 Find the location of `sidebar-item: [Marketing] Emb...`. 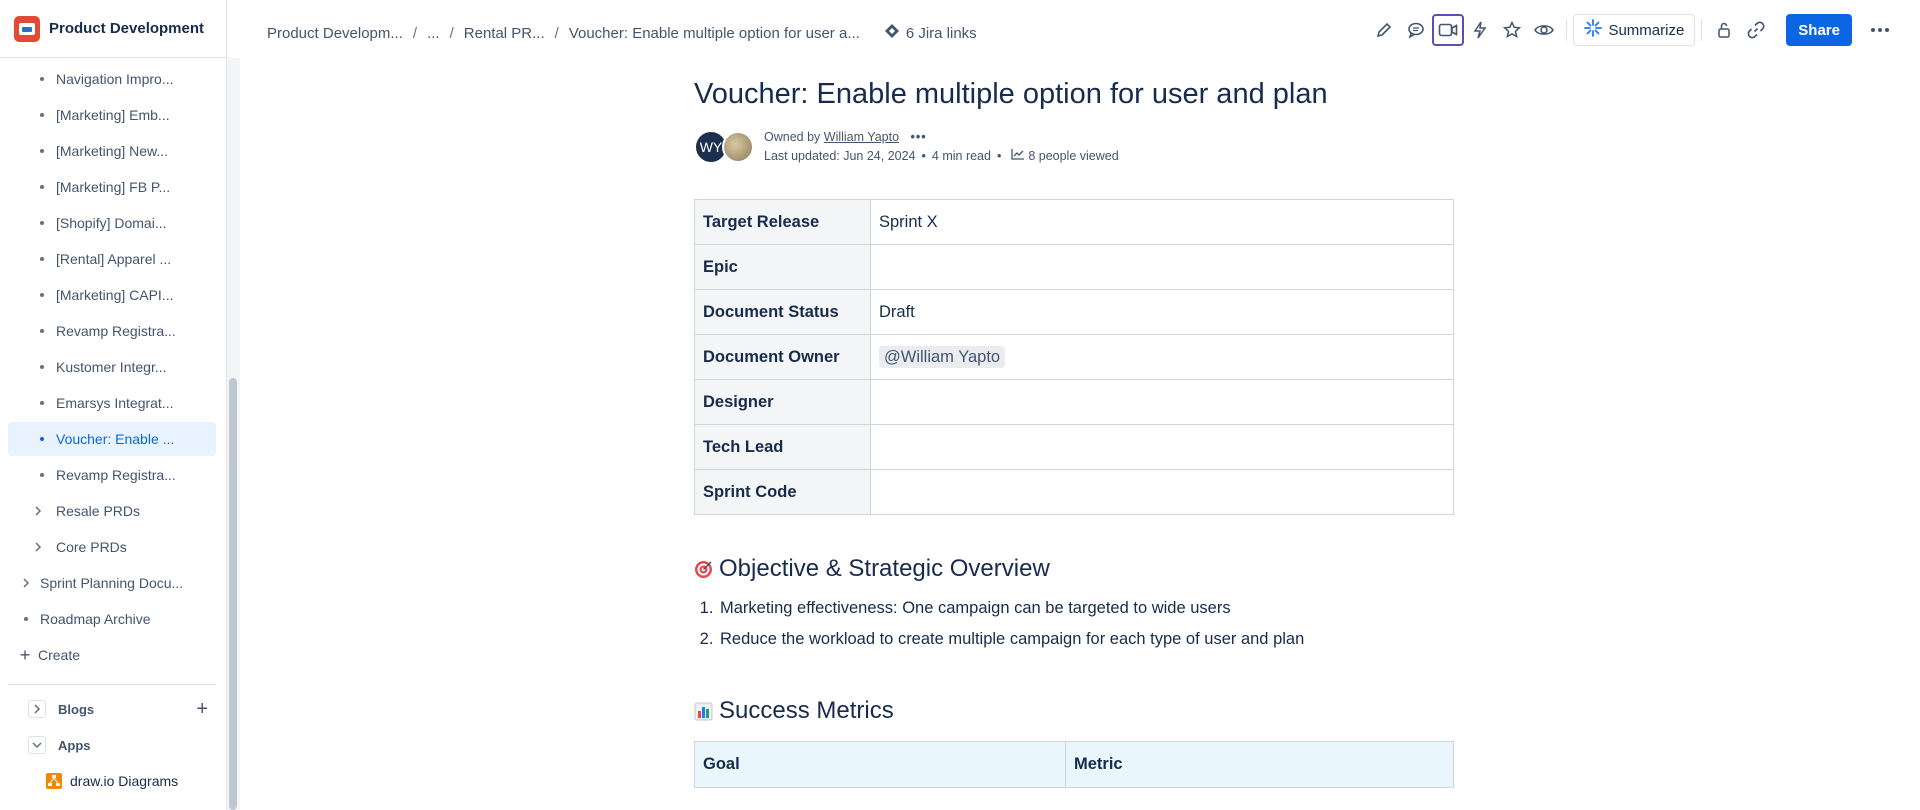

sidebar-item: [Marketing] Emb... is located at coordinates (112, 115).